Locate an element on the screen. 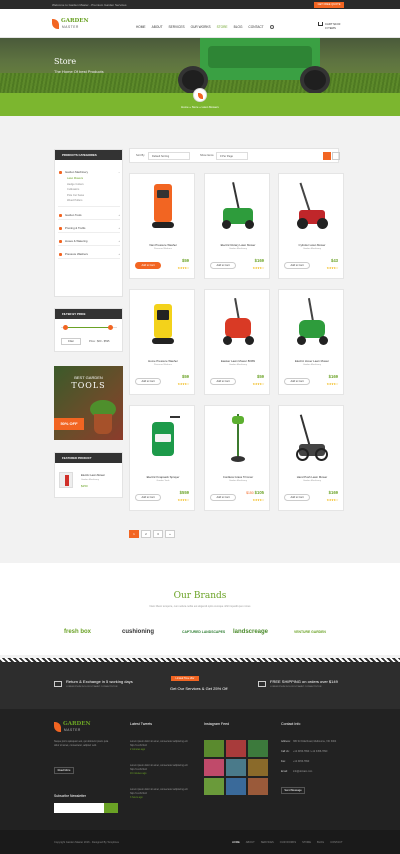 This screenshot has width=400, height=854. nav-item-home: HOME is located at coordinates (141, 27).